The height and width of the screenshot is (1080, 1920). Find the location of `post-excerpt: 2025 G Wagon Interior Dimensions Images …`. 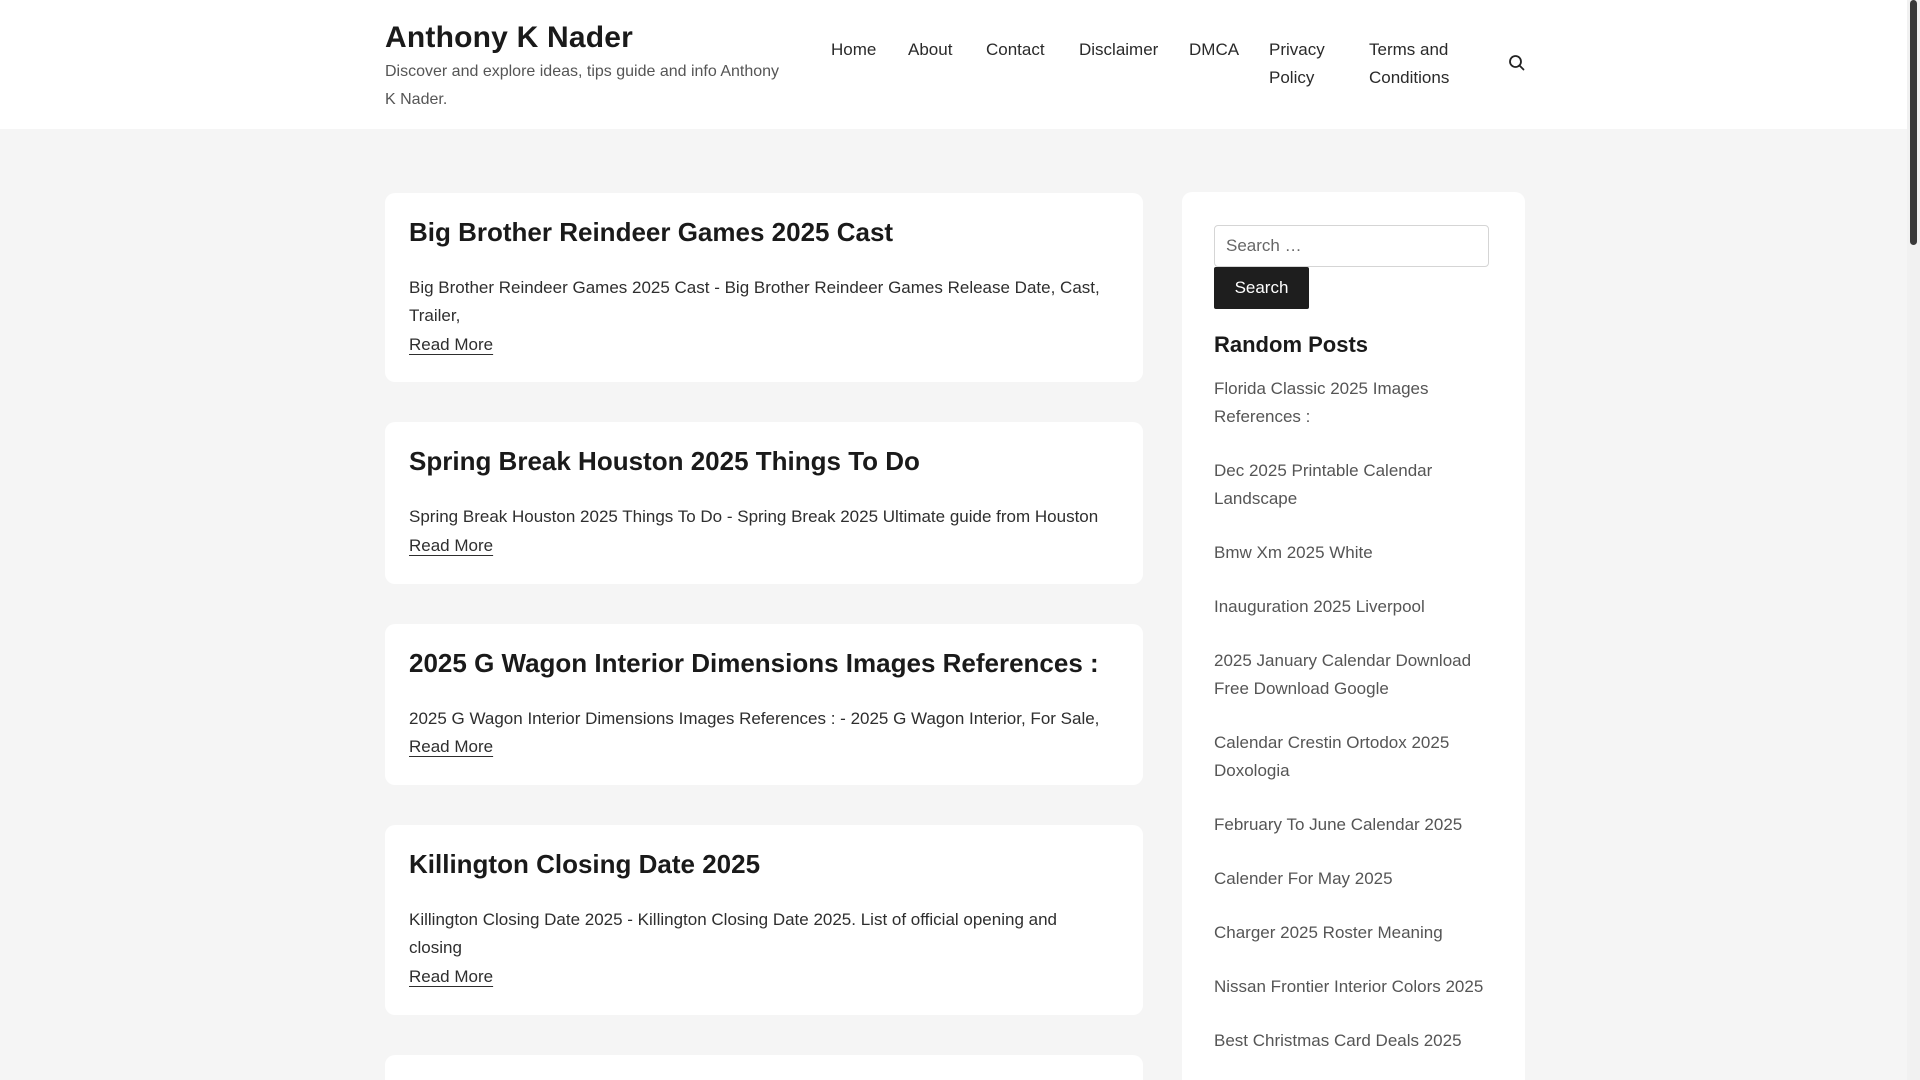

post-excerpt: 2025 G Wagon Interior Dimensions Images … is located at coordinates (754, 718).